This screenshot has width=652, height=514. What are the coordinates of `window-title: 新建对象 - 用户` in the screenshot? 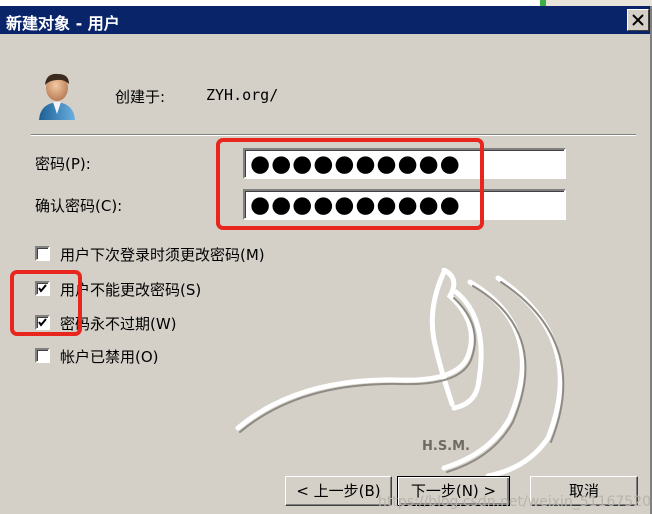 It's located at (63, 23).